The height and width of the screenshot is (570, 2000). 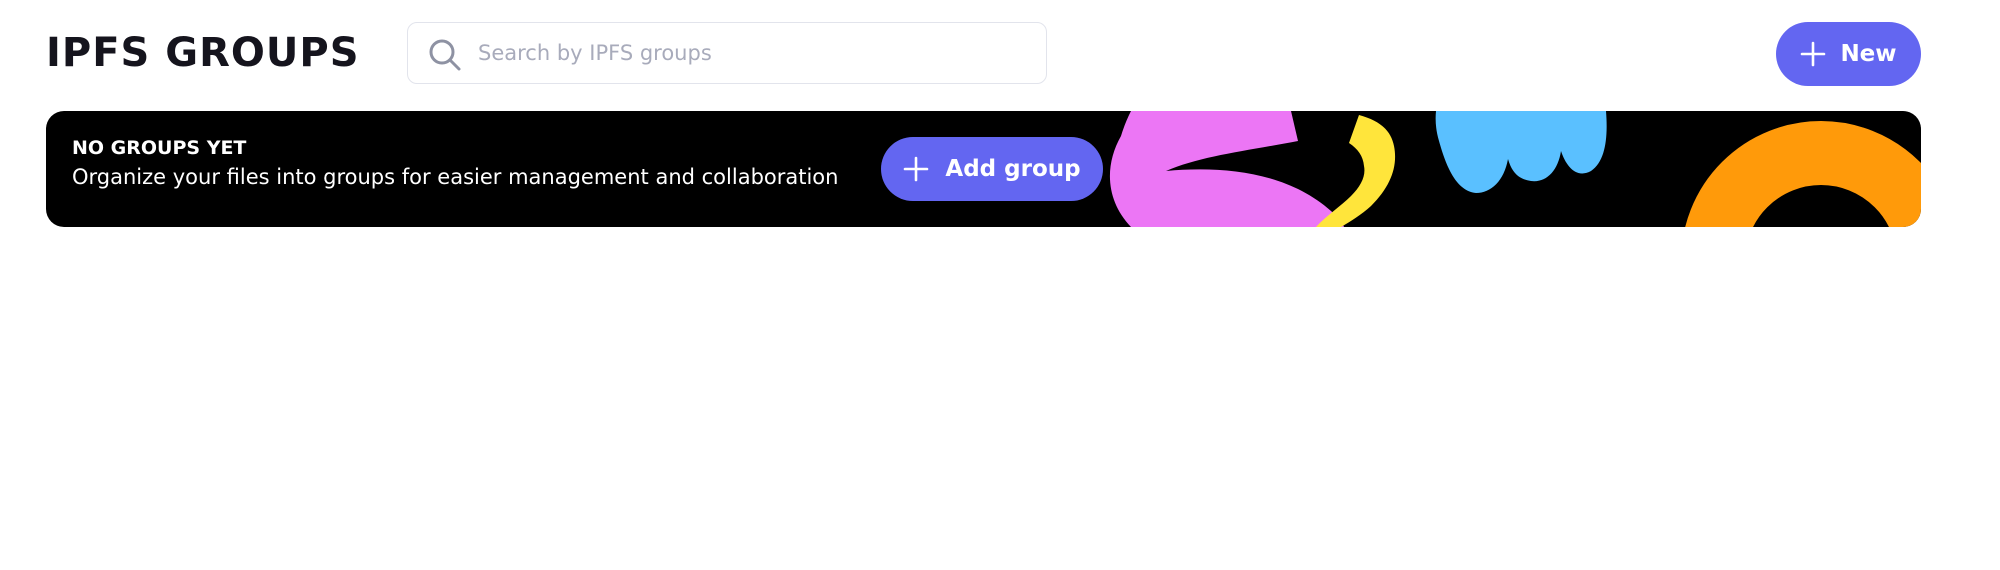 I want to click on search-box, so click(x=727, y=53).